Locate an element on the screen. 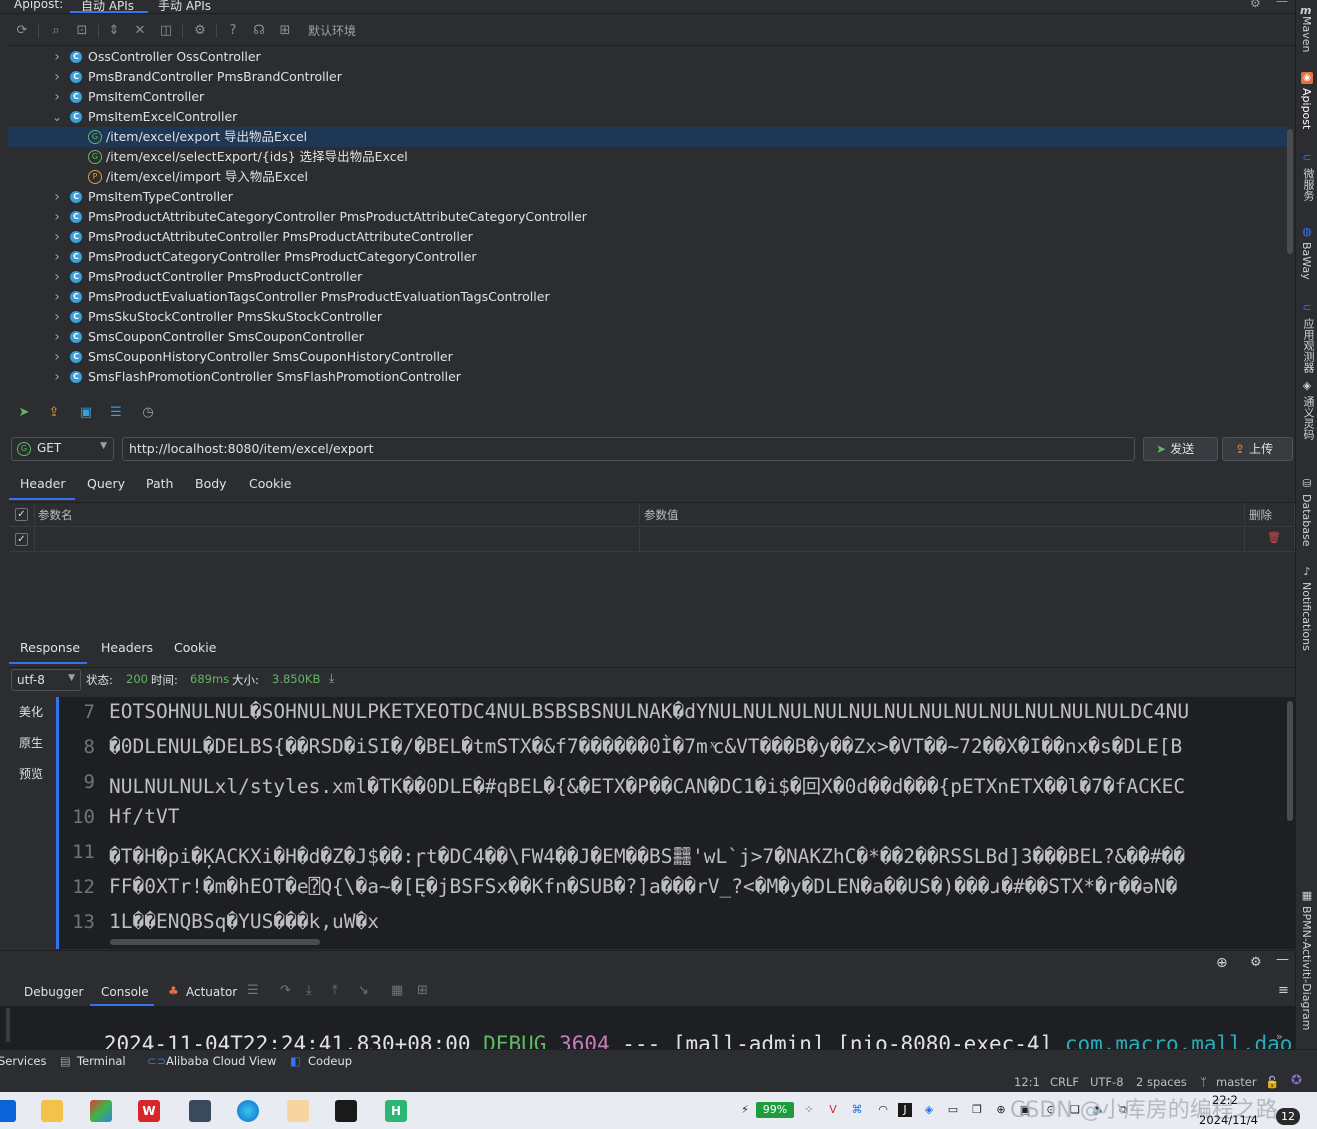 The image size is (1317, 1129). clock-date: 2024/11/4 is located at coordinates (1228, 1120).